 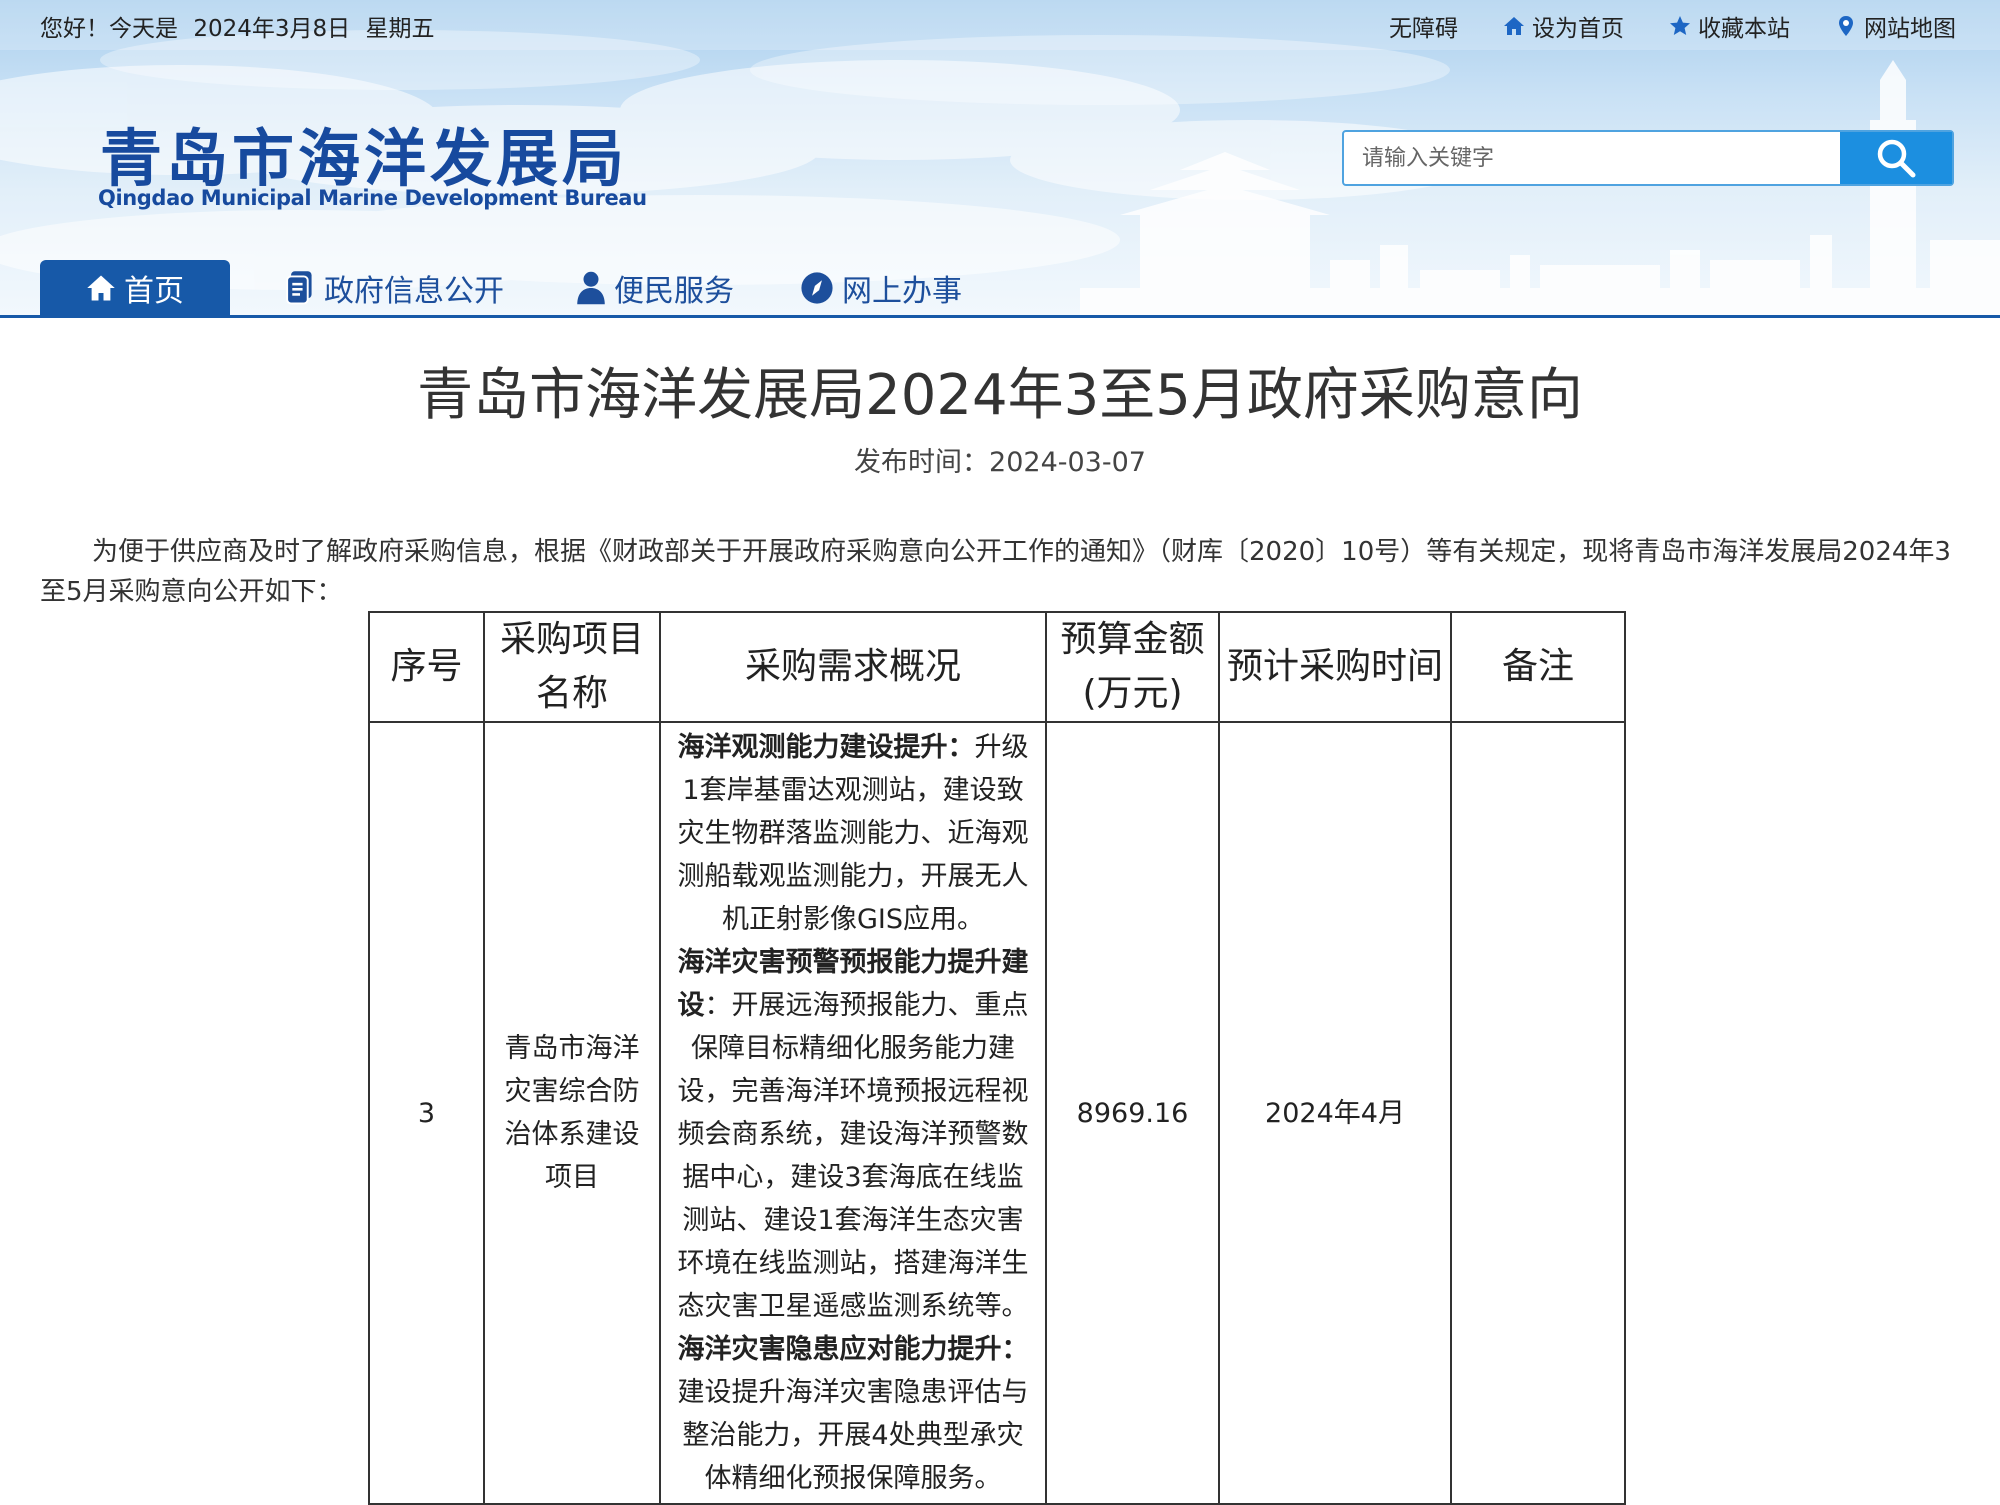 What do you see at coordinates (1538, 1113) in the screenshot?
I see `cell-remarks` at bounding box center [1538, 1113].